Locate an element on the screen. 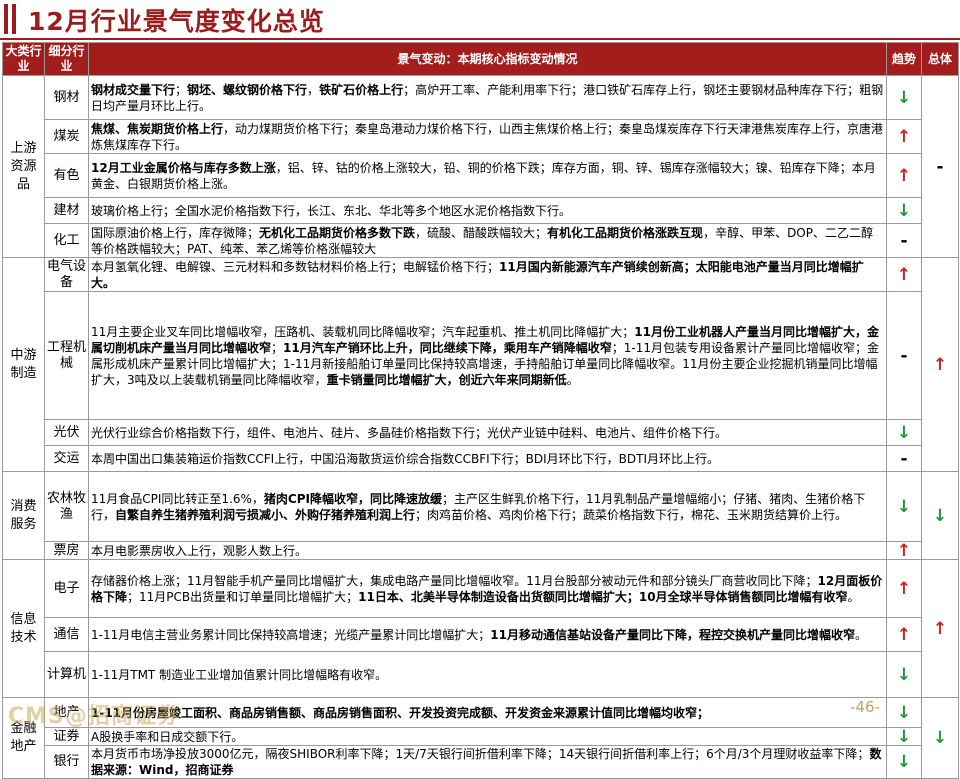  header-minor-industry: 细分行业 is located at coordinates (66, 59).